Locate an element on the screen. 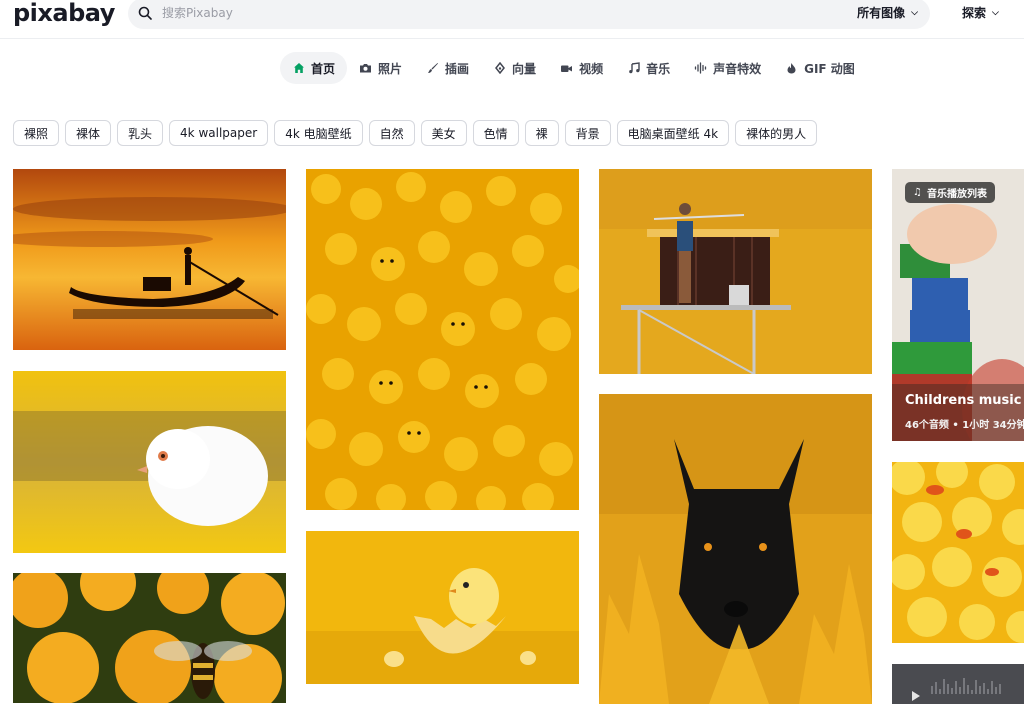 This screenshot has height=704, width=1024. flame-icon is located at coordinates (791, 68).